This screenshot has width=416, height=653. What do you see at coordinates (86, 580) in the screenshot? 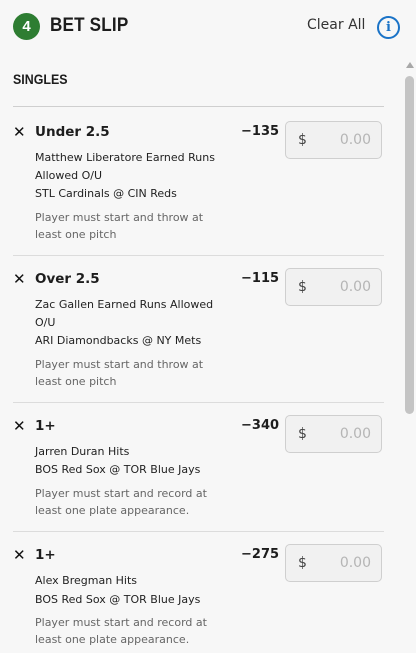
I see `market-description: Alex Bregman Hits` at bounding box center [86, 580].